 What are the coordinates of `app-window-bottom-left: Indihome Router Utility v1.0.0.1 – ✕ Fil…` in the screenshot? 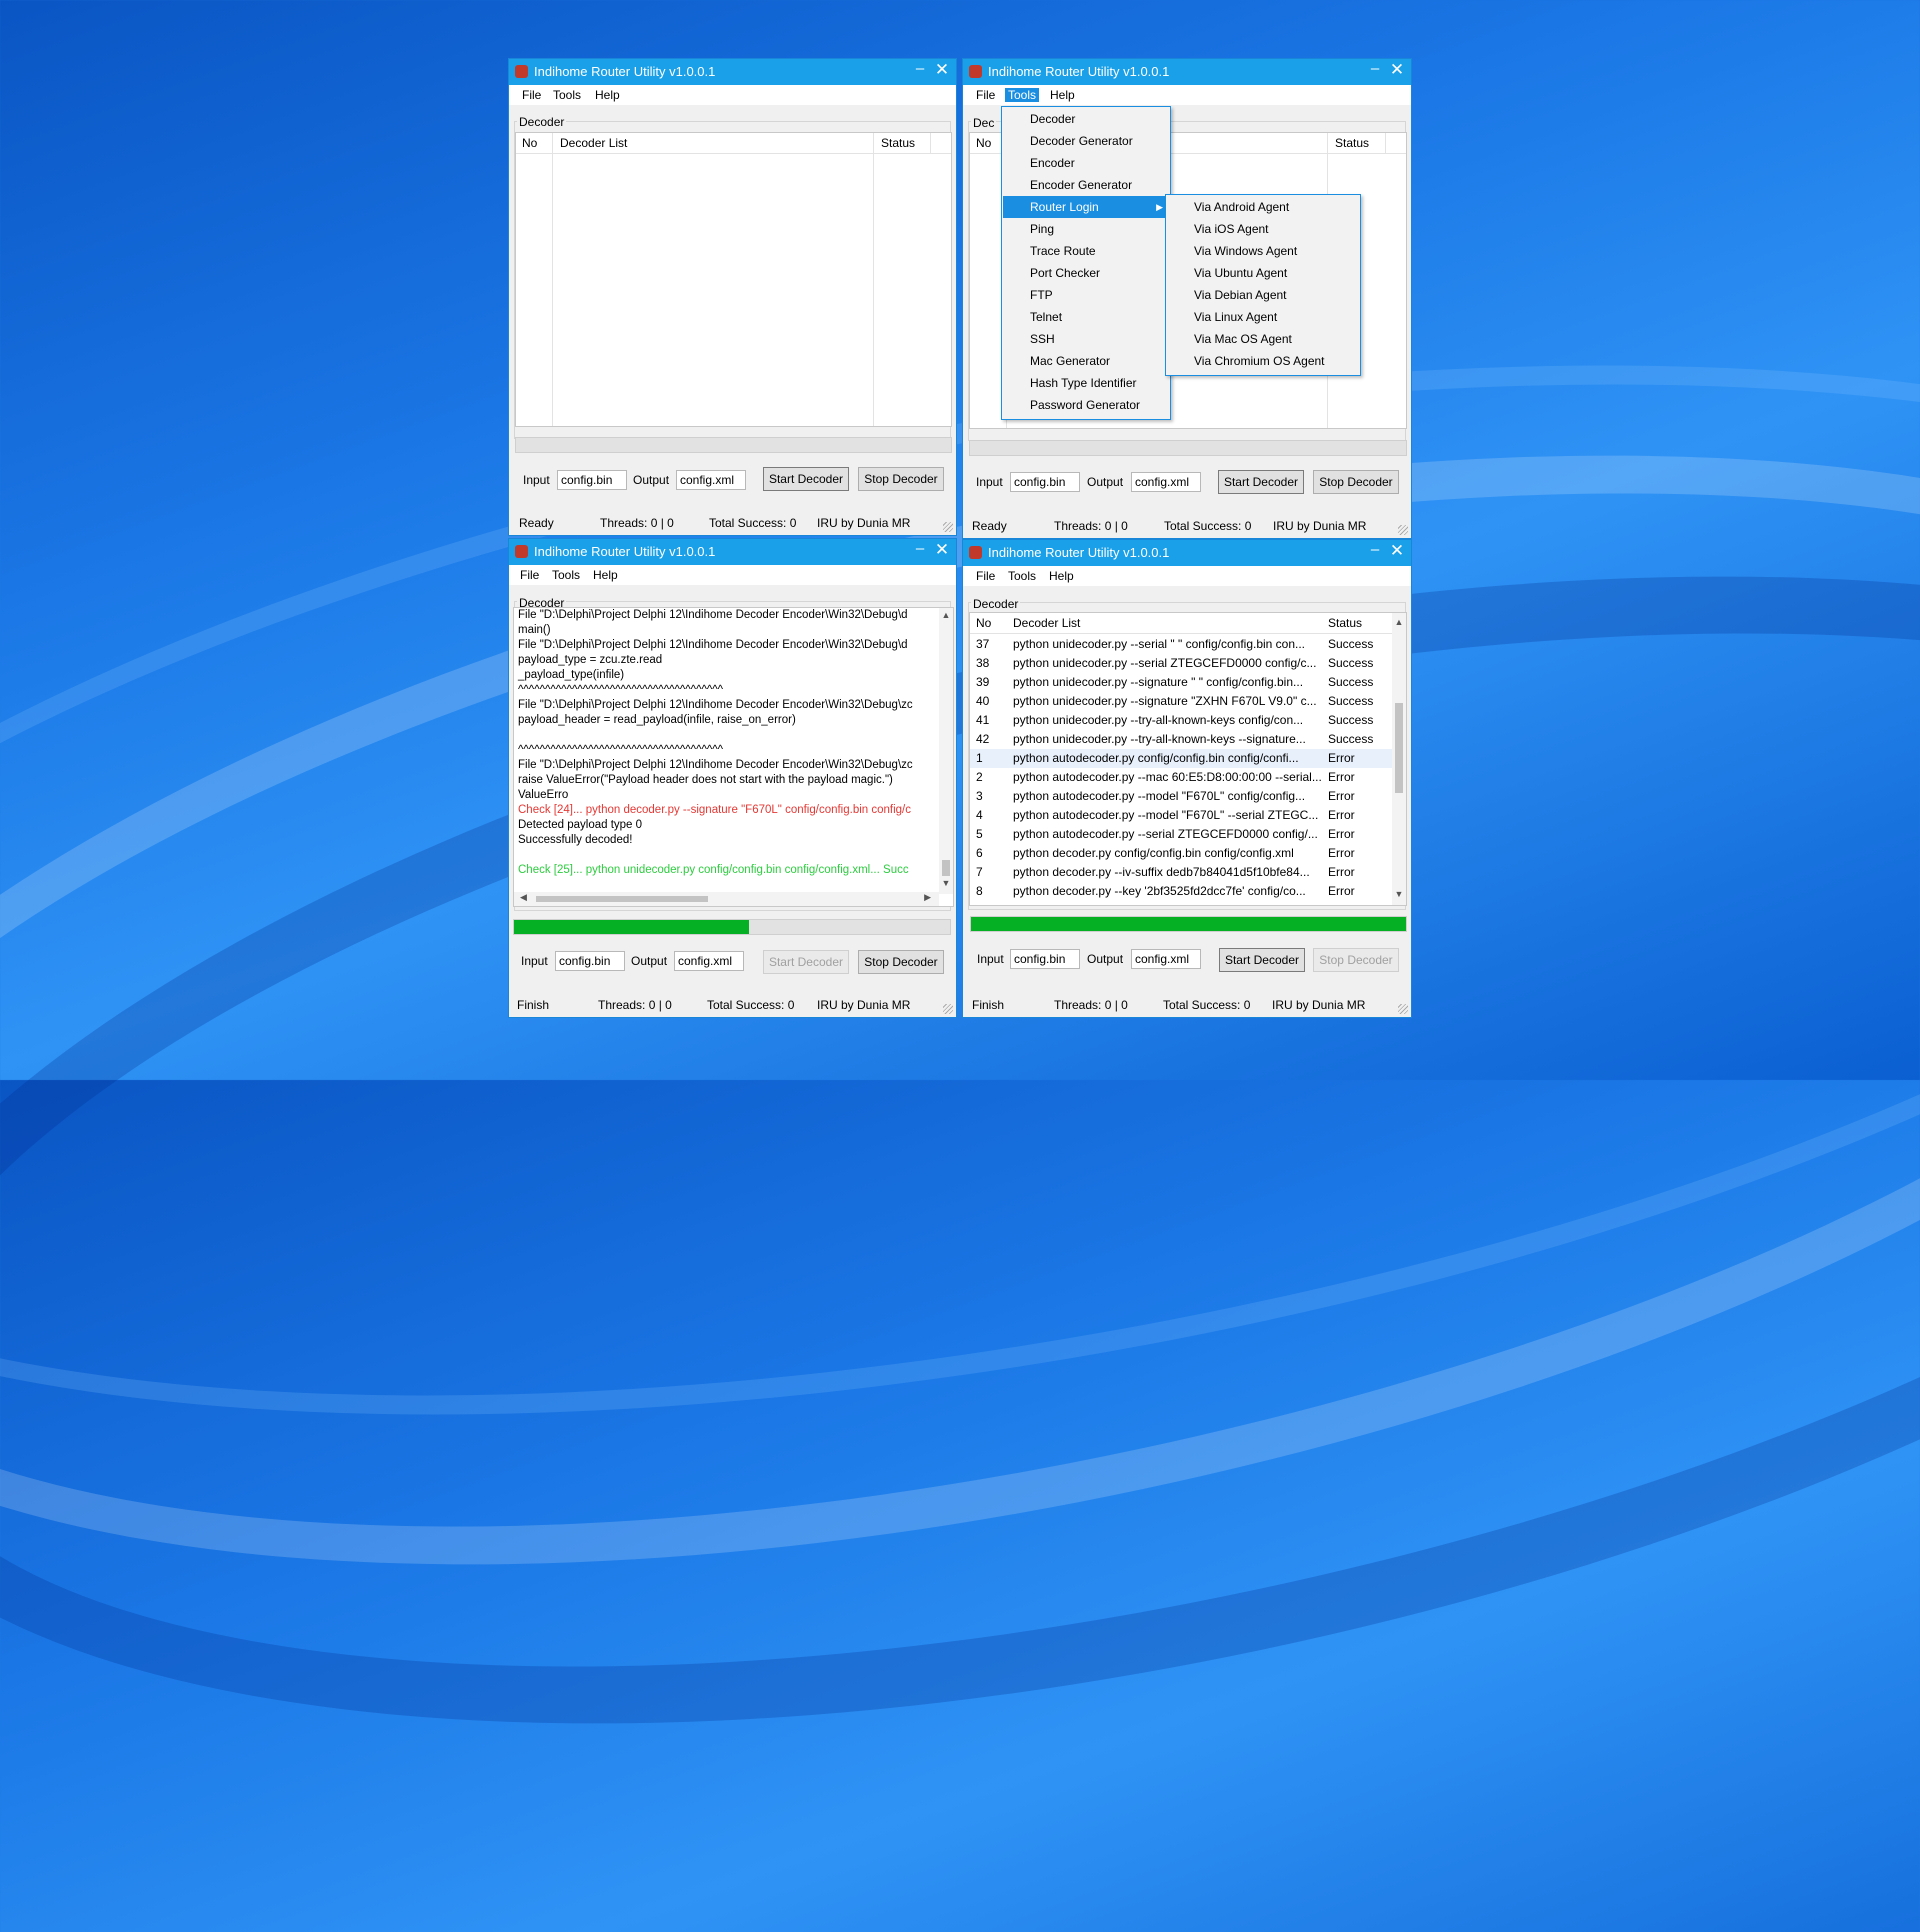 It's located at (732, 778).